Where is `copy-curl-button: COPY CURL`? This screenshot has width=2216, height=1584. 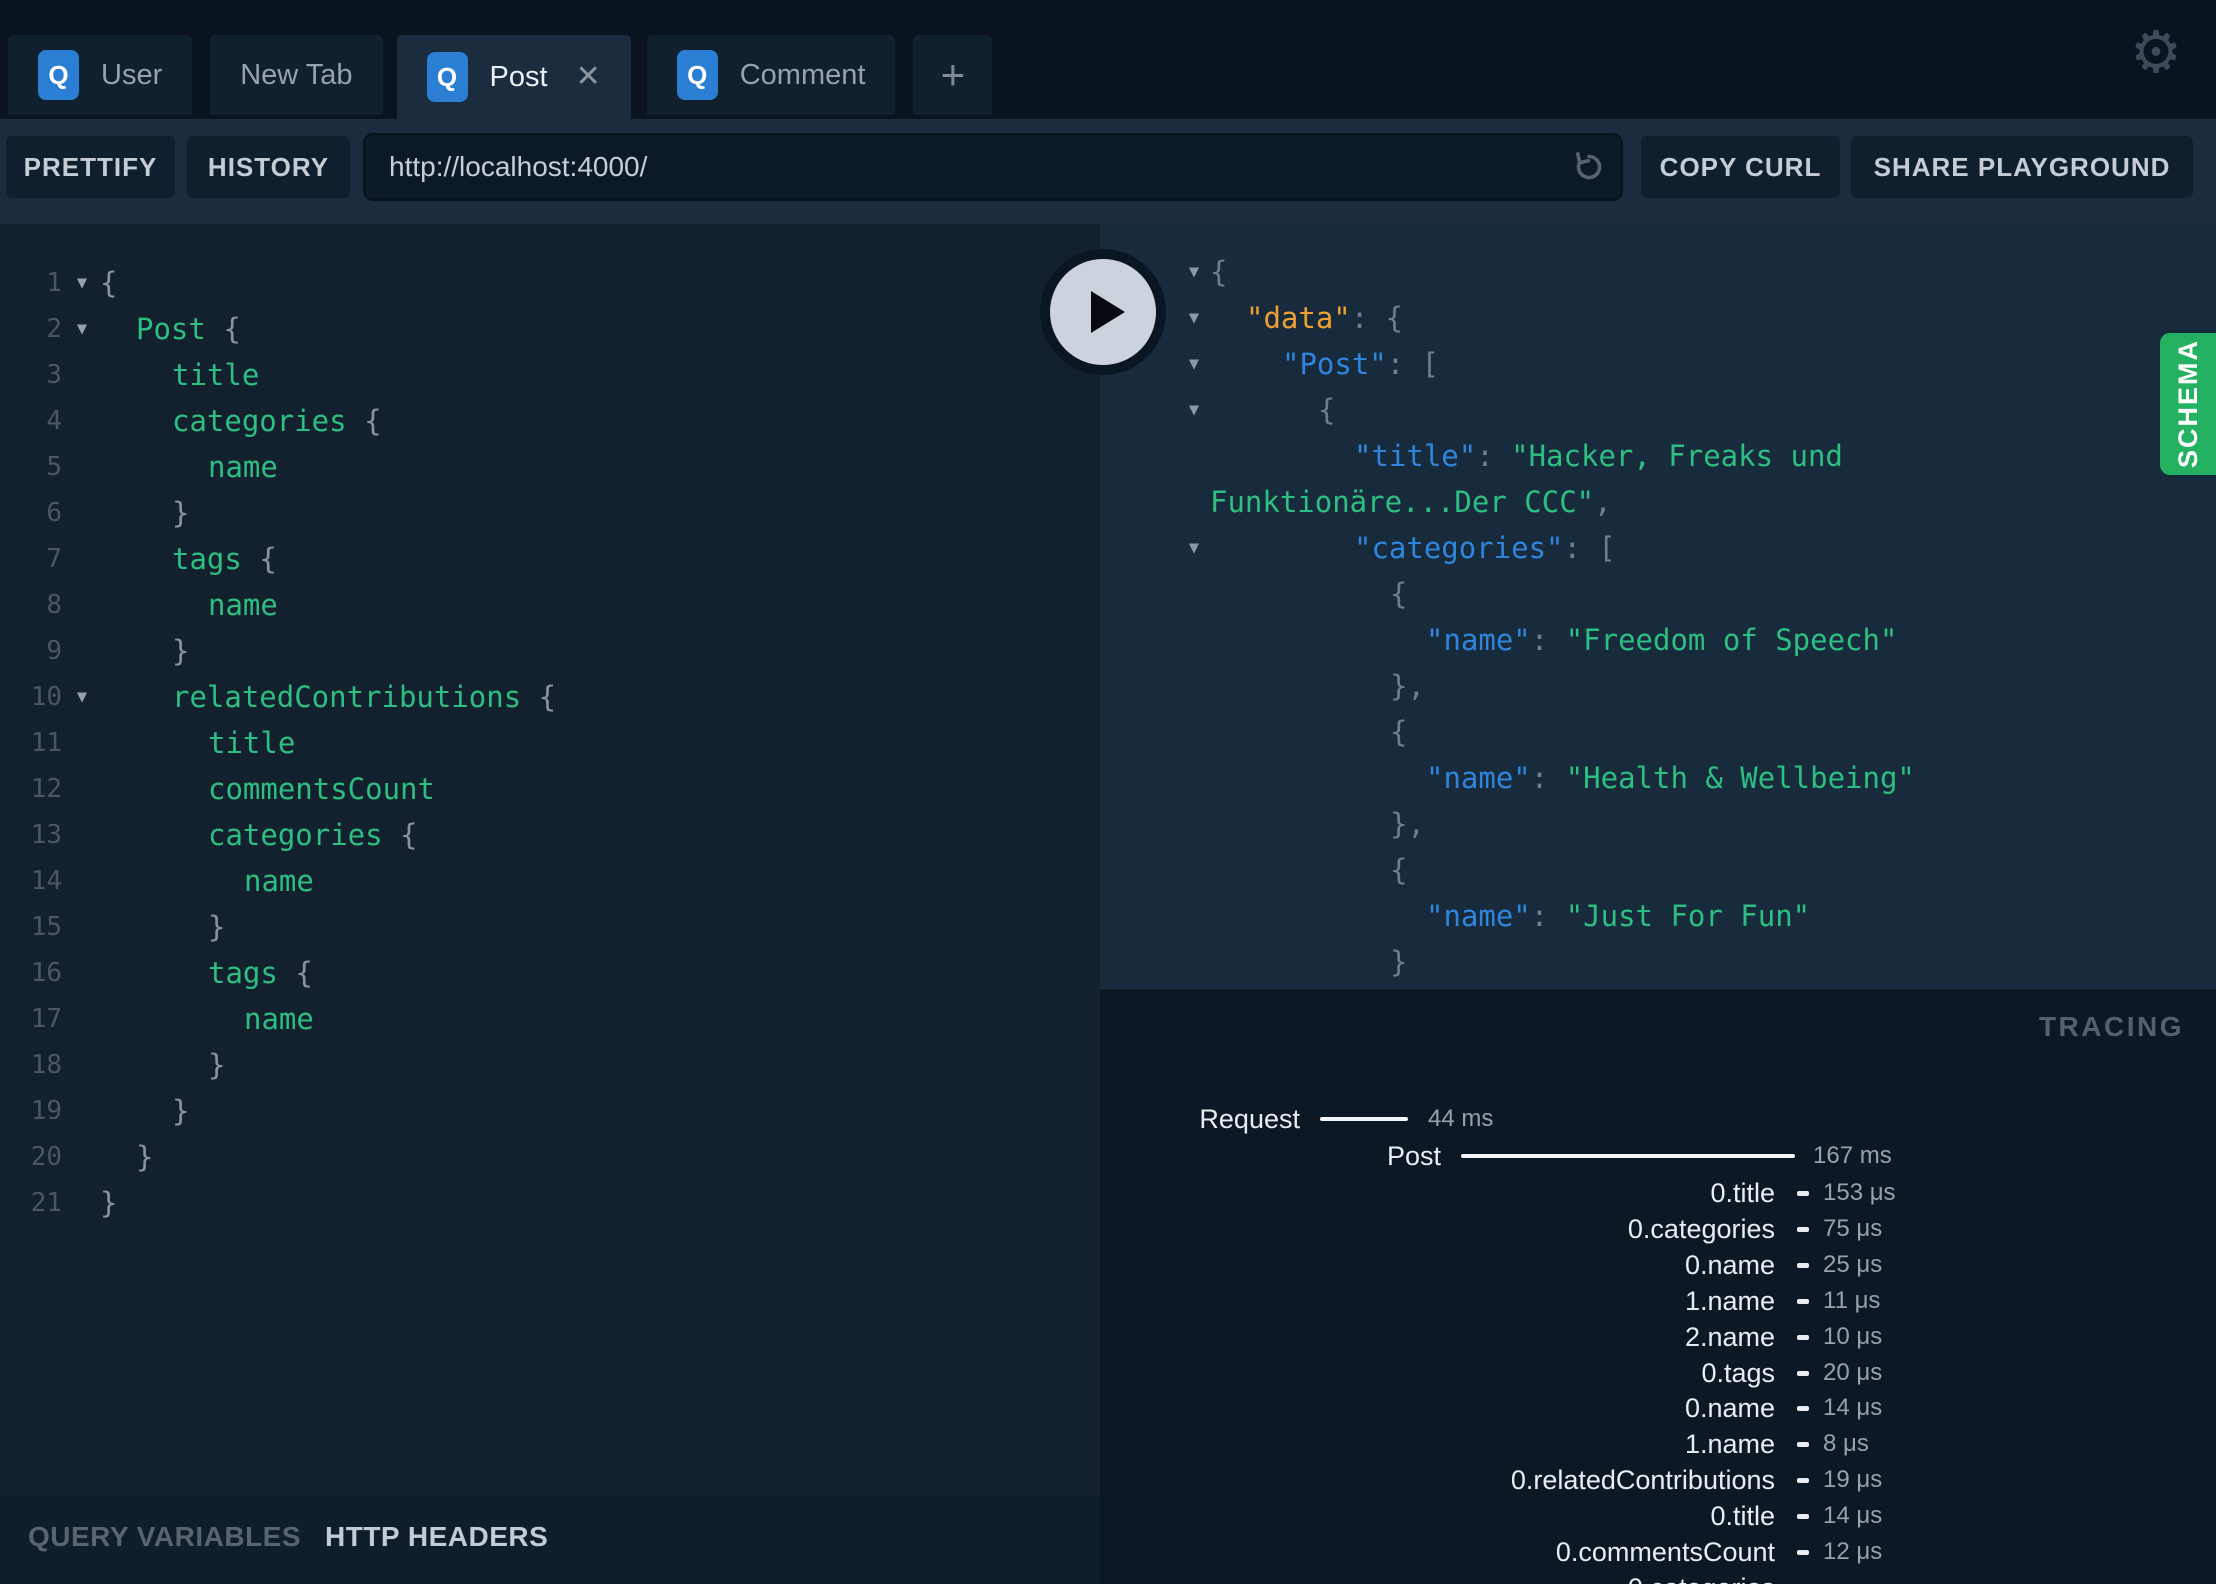 copy-curl-button: COPY CURL is located at coordinates (1740, 167).